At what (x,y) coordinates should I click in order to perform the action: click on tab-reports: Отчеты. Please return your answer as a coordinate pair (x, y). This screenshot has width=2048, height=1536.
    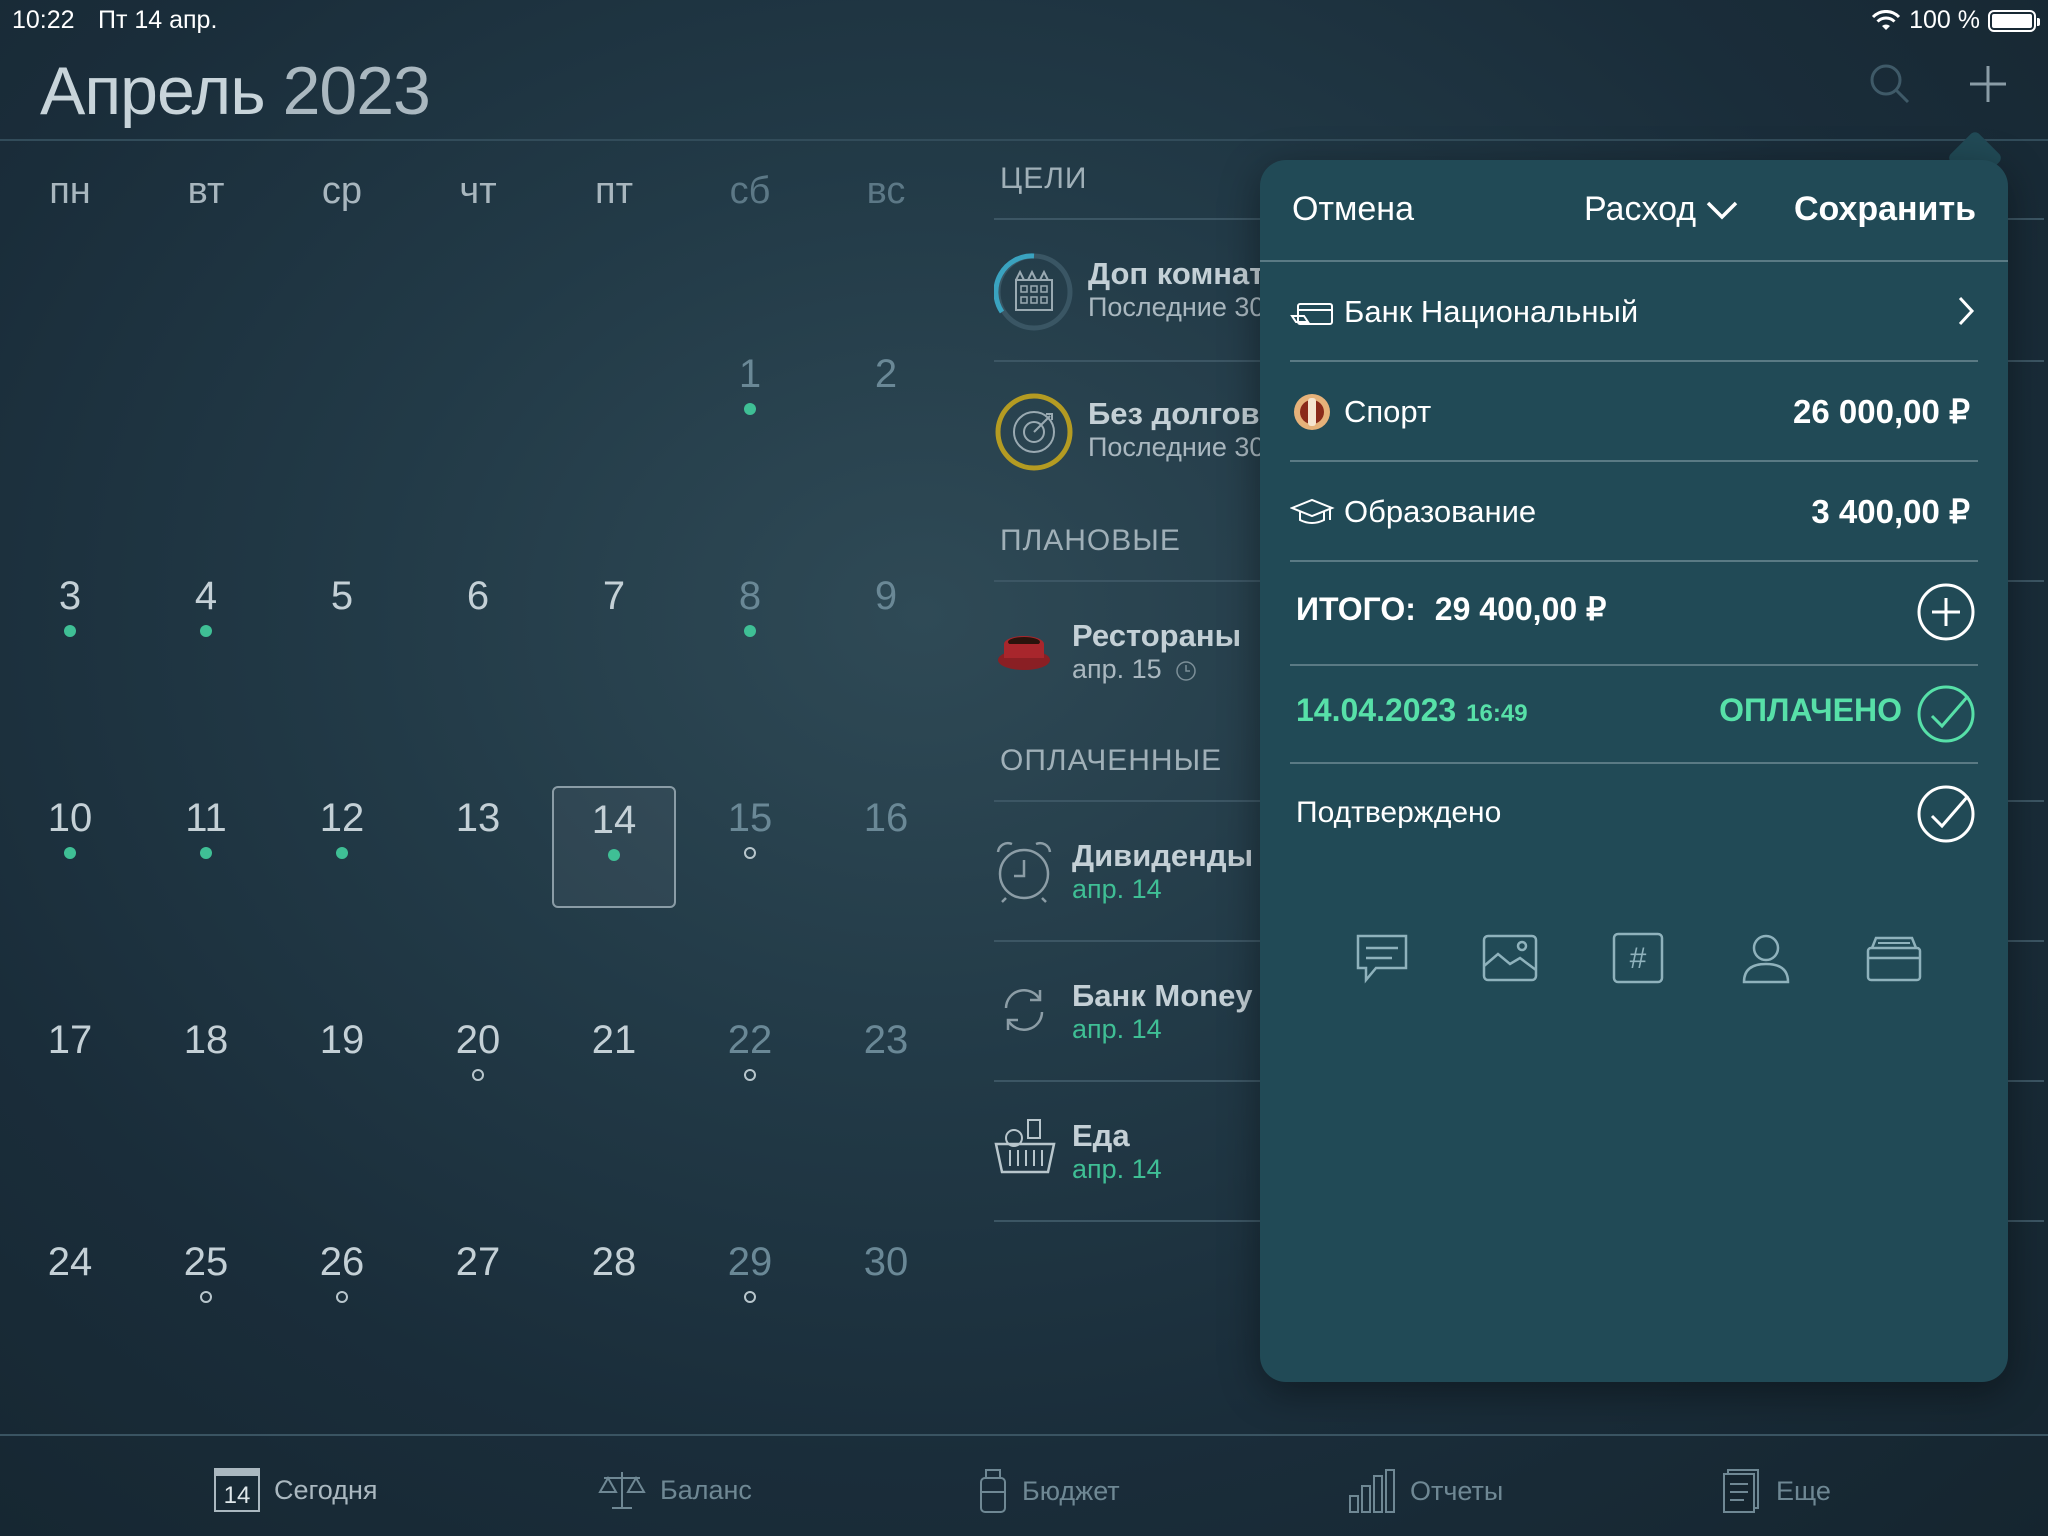
    Looking at the image, I should click on (1425, 1491).